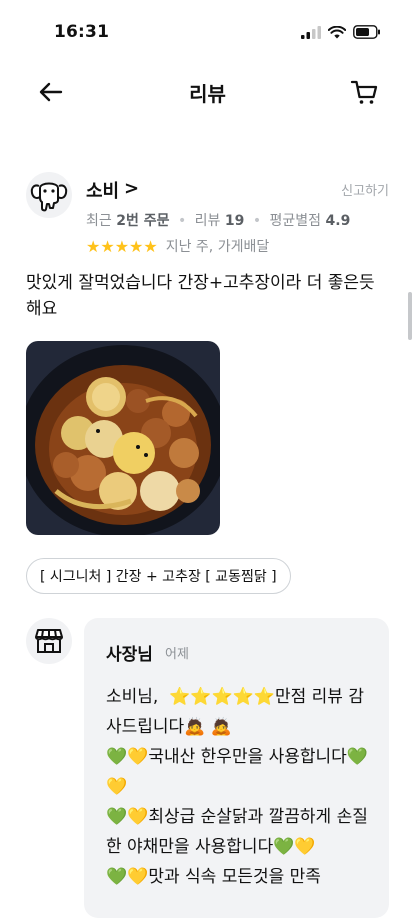 The height and width of the screenshot is (918, 415). I want to click on owner-reply-time: 어제, so click(177, 654).